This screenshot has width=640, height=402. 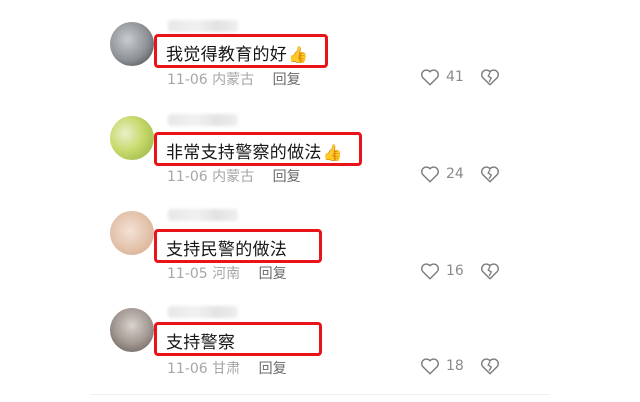 I want to click on comment-meta: 11-05 河南 回复, so click(x=227, y=273).